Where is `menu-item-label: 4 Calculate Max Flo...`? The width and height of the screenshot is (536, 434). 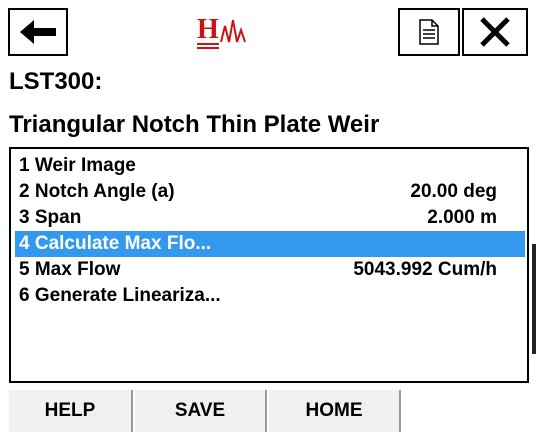 menu-item-label: 4 Calculate Max Flo... is located at coordinates (115, 243).